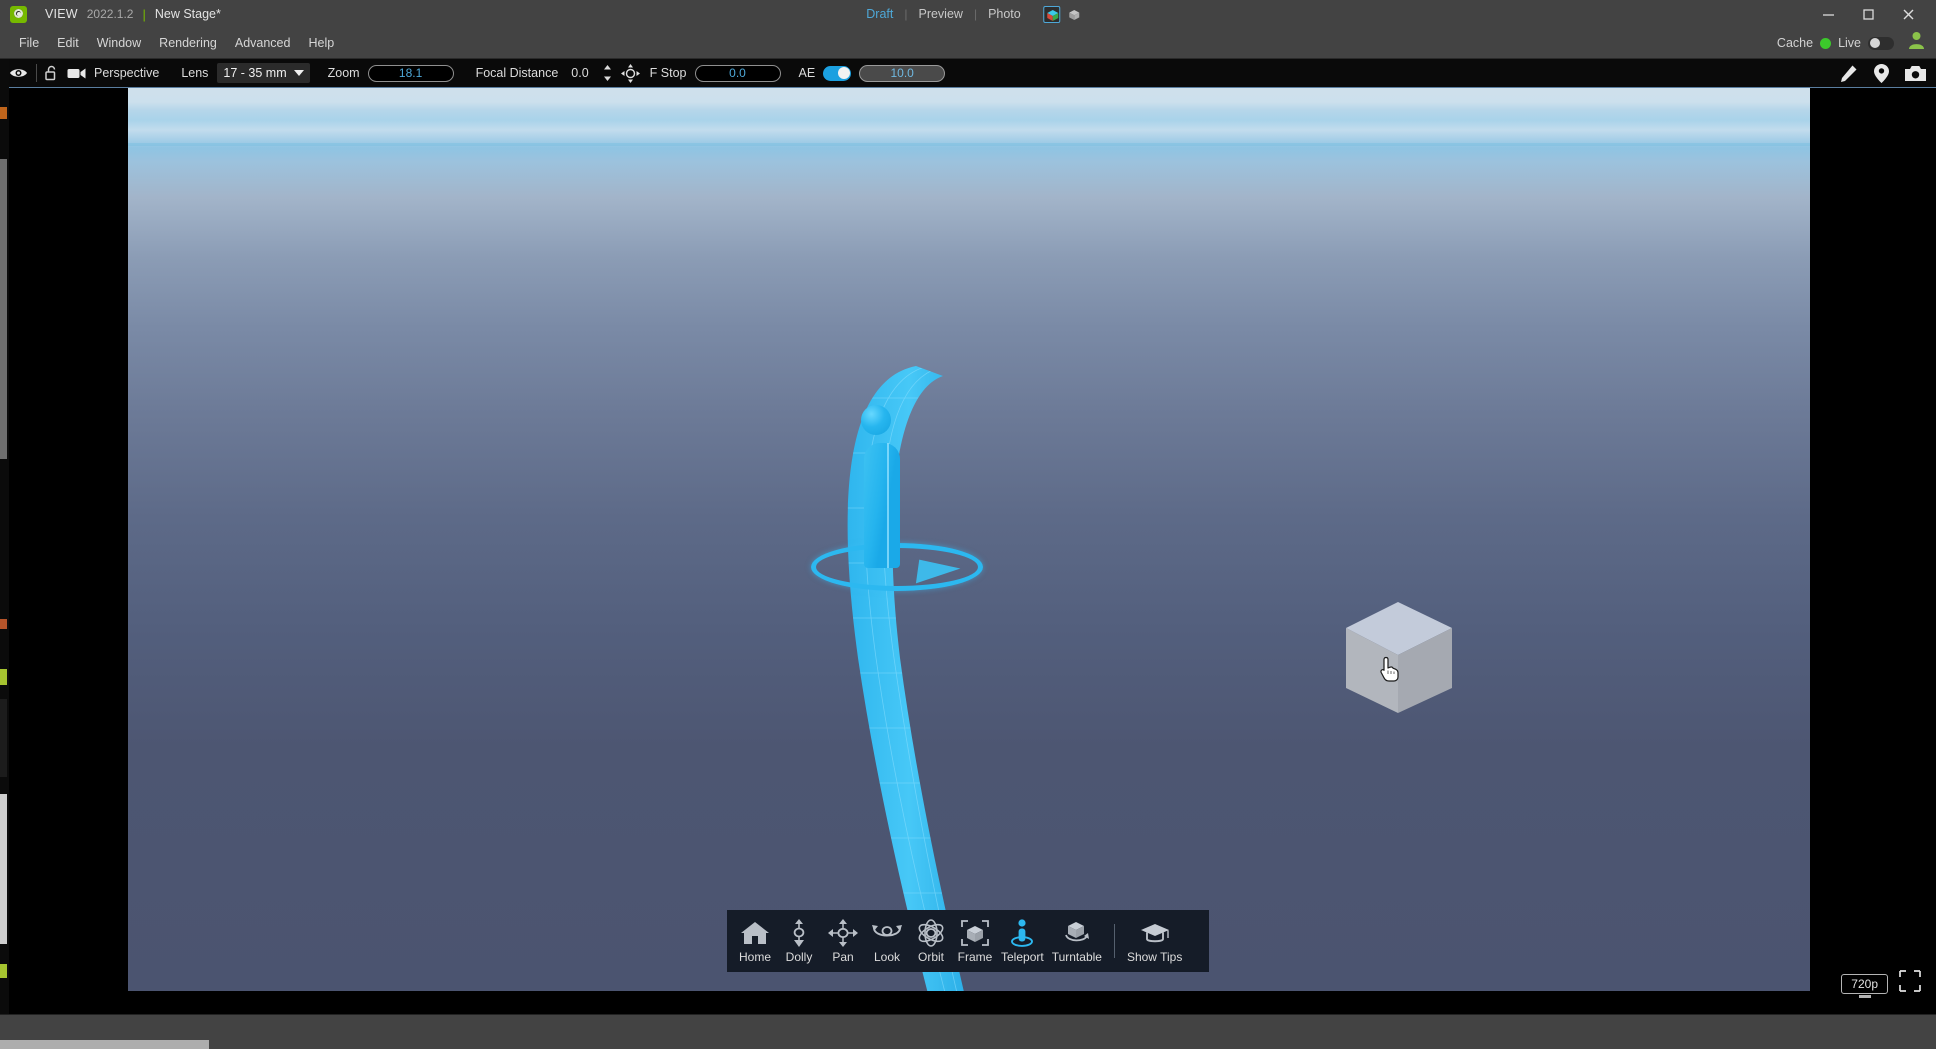 This screenshot has height=1049, width=1936. I want to click on collapsed-panel-edge, so click(4, 536).